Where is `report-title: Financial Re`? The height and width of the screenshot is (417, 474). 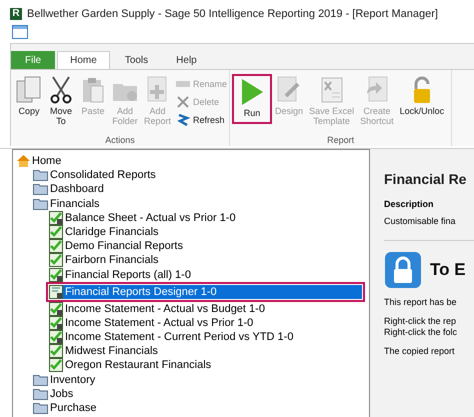
report-title: Financial Re is located at coordinates (426, 179).